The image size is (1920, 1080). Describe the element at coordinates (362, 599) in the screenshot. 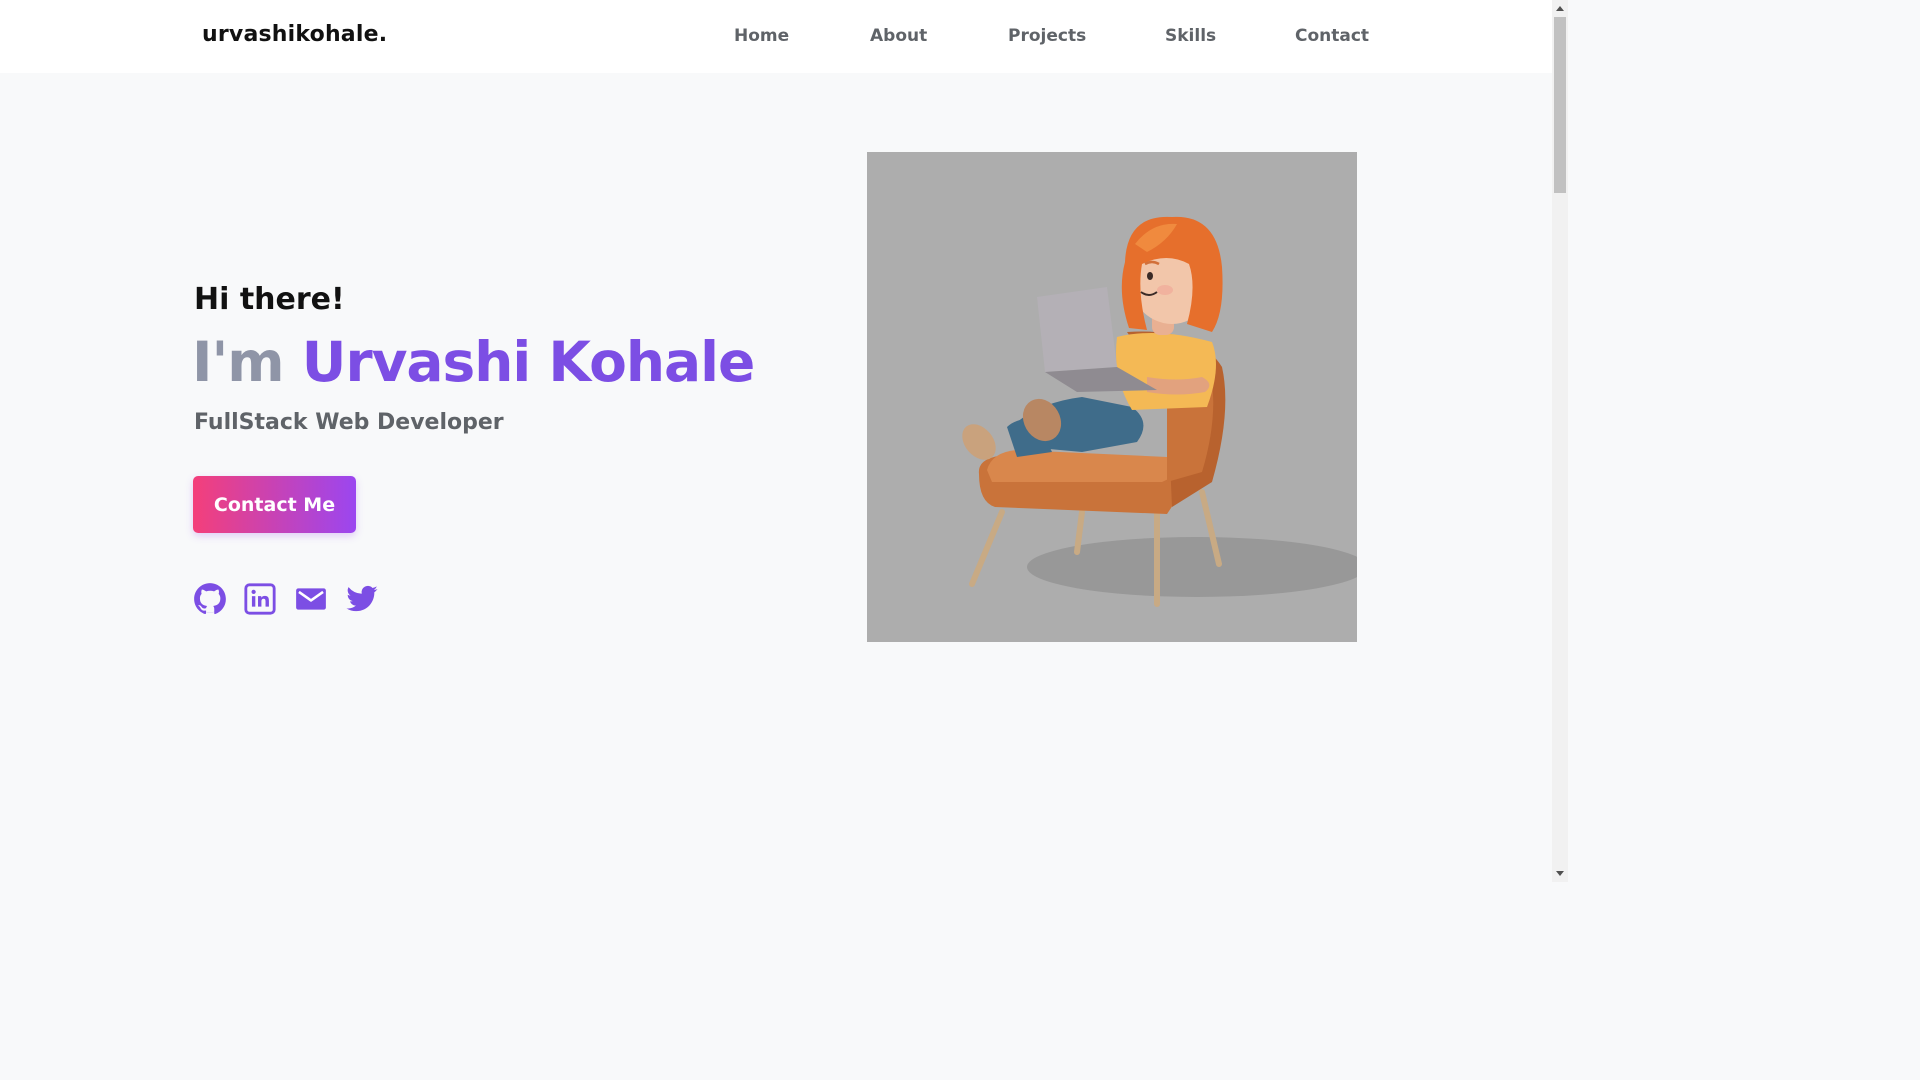

I see `twitter-icon` at that location.